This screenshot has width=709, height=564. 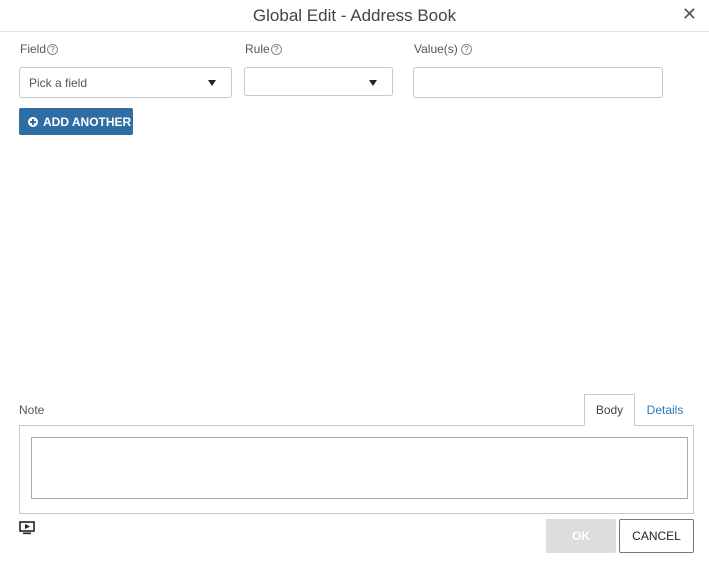 What do you see at coordinates (609, 410) in the screenshot?
I see `tab-body: Body` at bounding box center [609, 410].